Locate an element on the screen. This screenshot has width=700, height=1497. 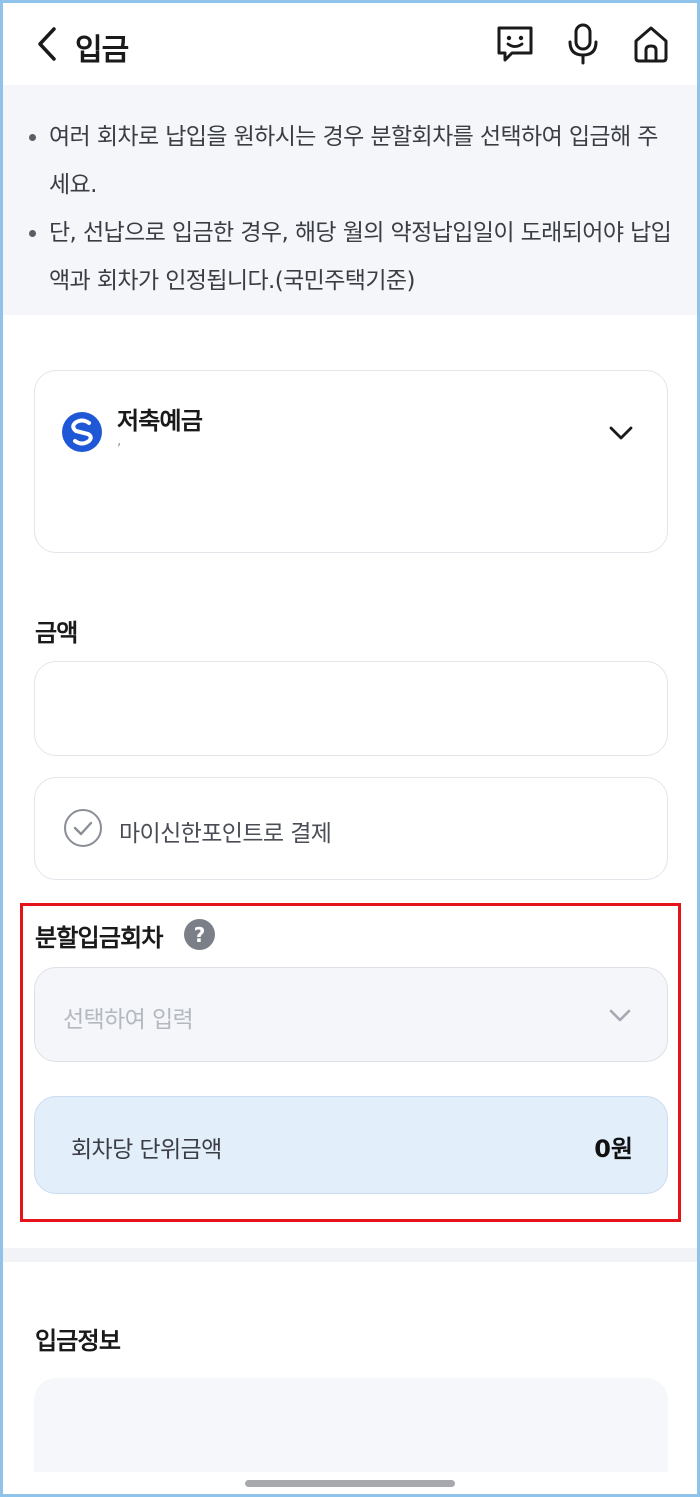
mic-icon is located at coordinates (583, 44).